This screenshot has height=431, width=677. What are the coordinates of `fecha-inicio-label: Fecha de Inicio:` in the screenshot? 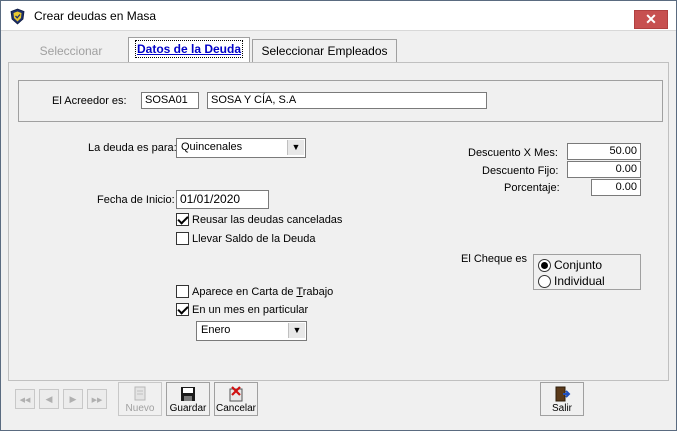 It's located at (136, 200).